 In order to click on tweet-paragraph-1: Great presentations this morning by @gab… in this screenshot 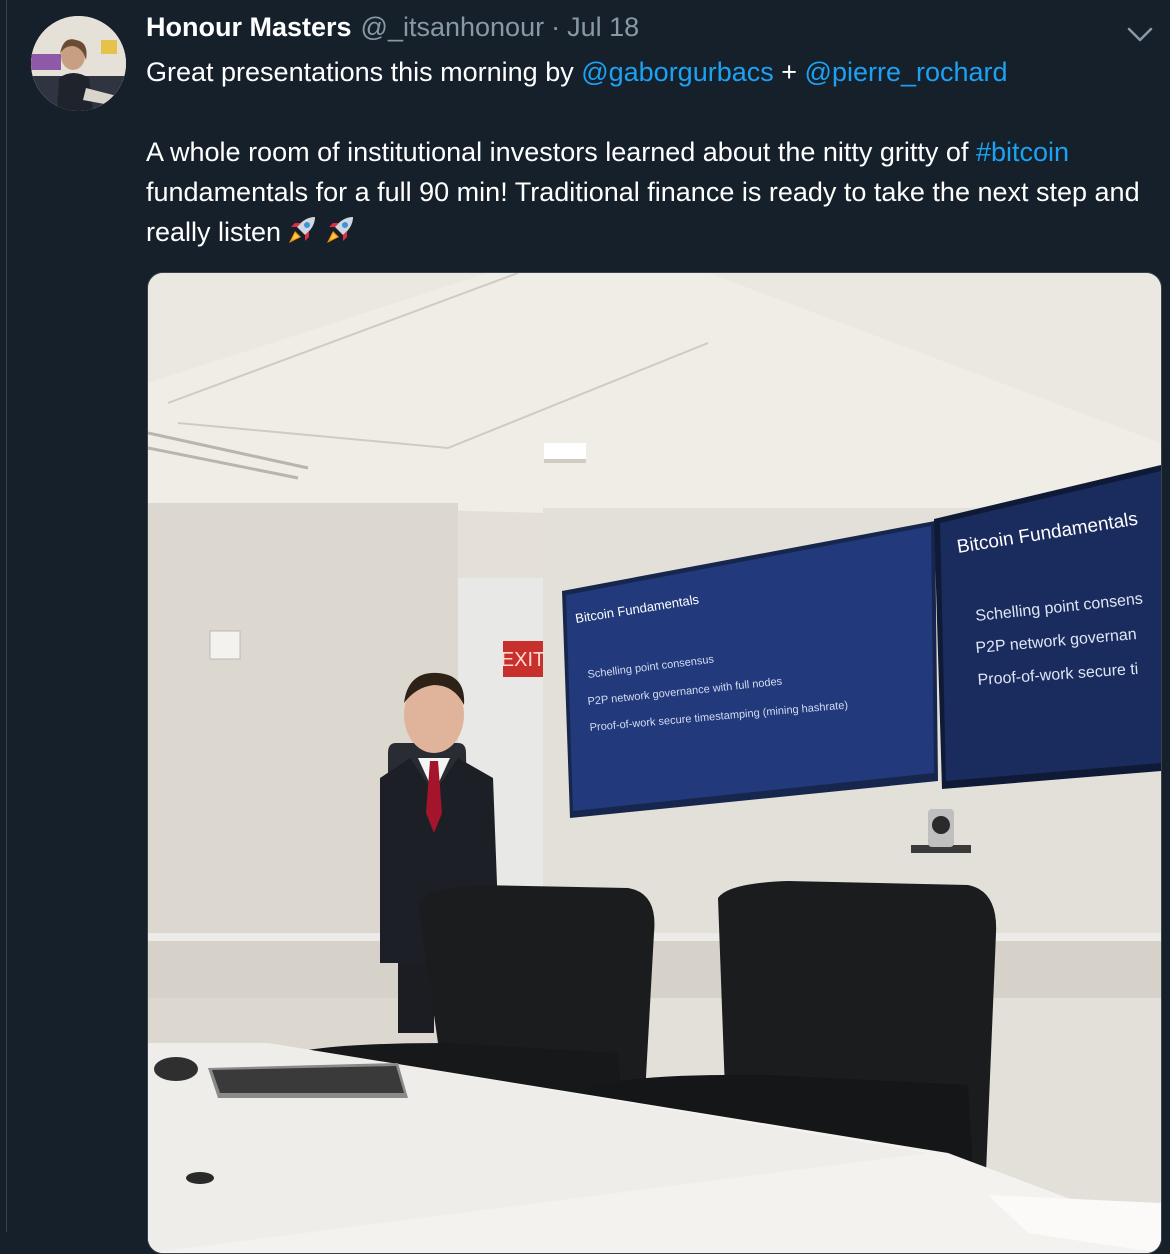, I will do `click(651, 72)`.